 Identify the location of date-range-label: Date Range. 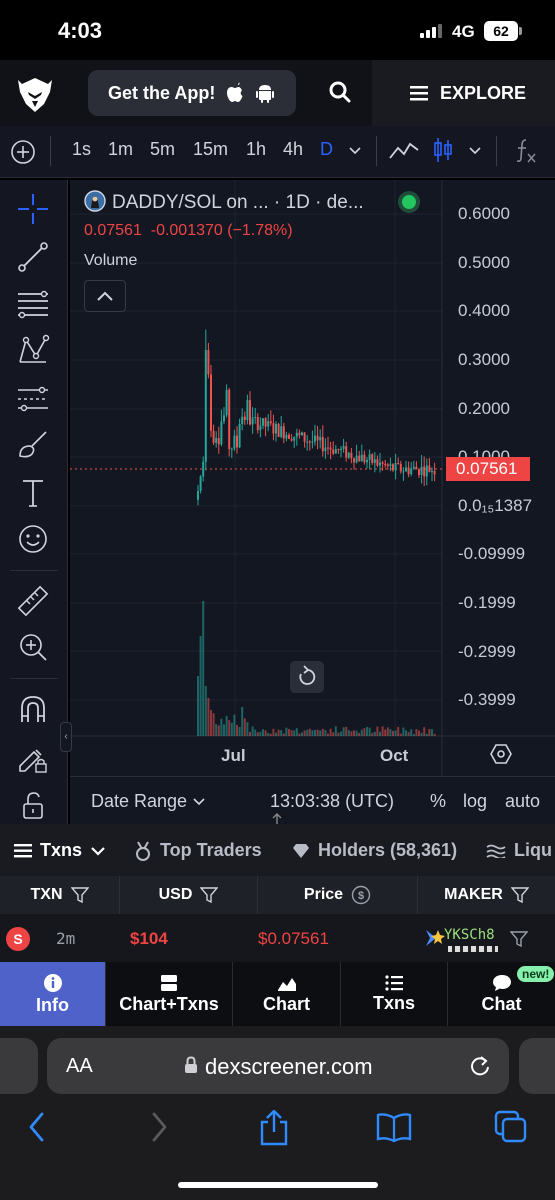
(139, 801).